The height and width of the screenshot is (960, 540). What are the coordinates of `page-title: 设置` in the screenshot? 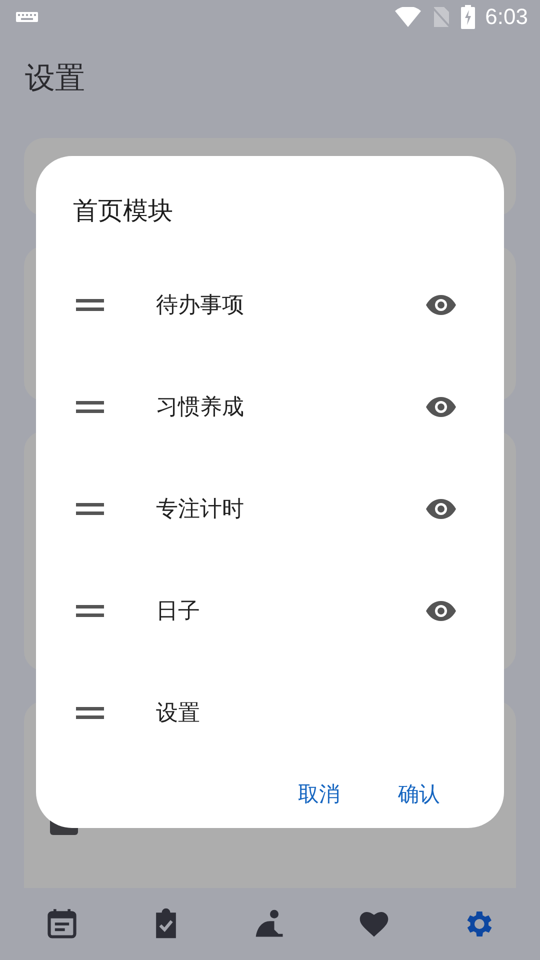 It's located at (55, 79).